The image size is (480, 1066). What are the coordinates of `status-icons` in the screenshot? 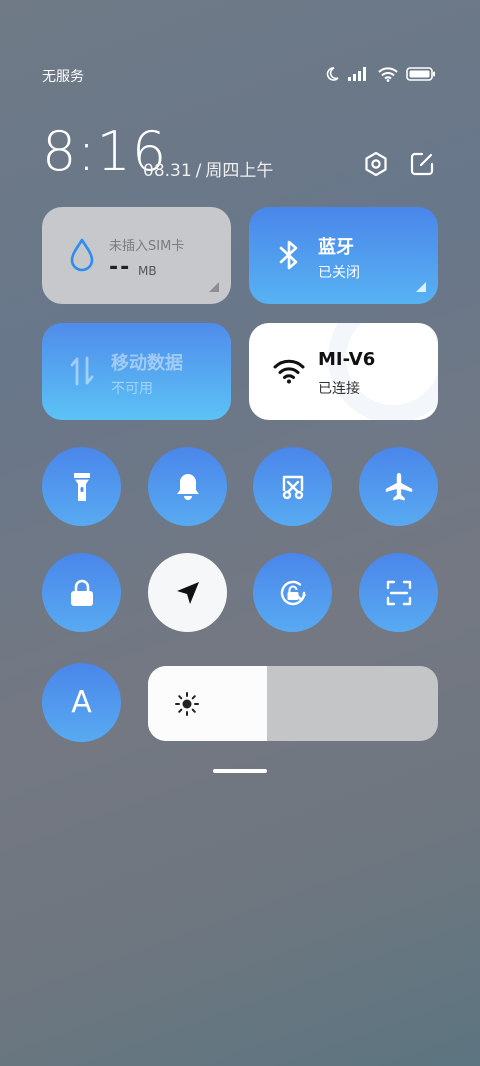 It's located at (380, 74).